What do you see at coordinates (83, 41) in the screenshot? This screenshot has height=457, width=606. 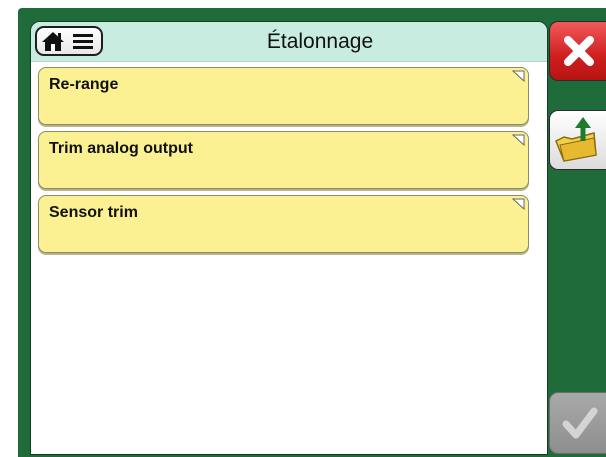 I see `hamburger-menu-icon` at bounding box center [83, 41].